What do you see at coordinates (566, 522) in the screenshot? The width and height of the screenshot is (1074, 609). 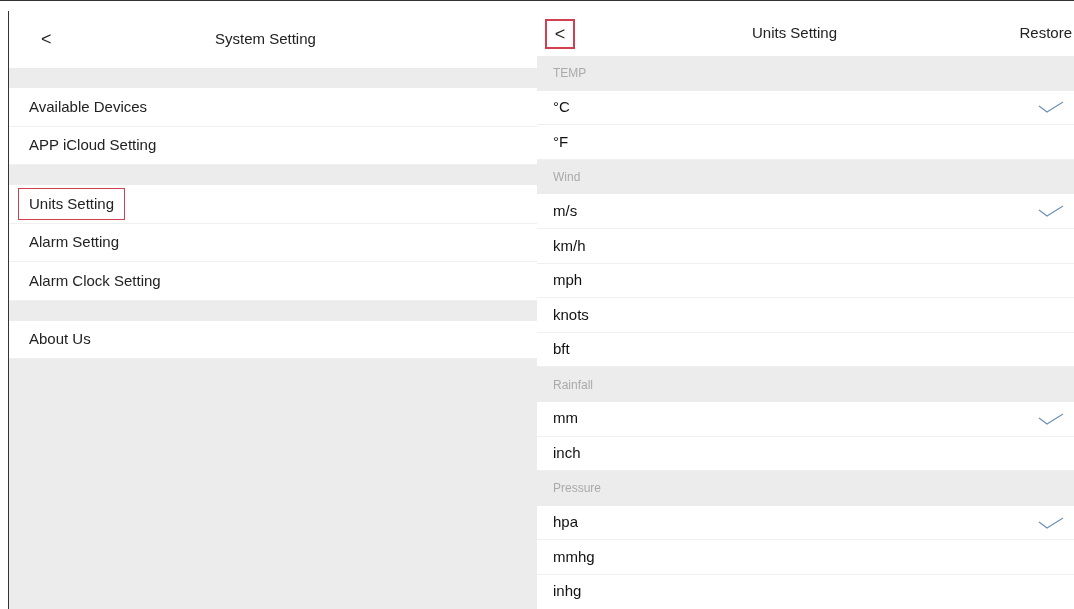 I see `unit-label: hpa` at bounding box center [566, 522].